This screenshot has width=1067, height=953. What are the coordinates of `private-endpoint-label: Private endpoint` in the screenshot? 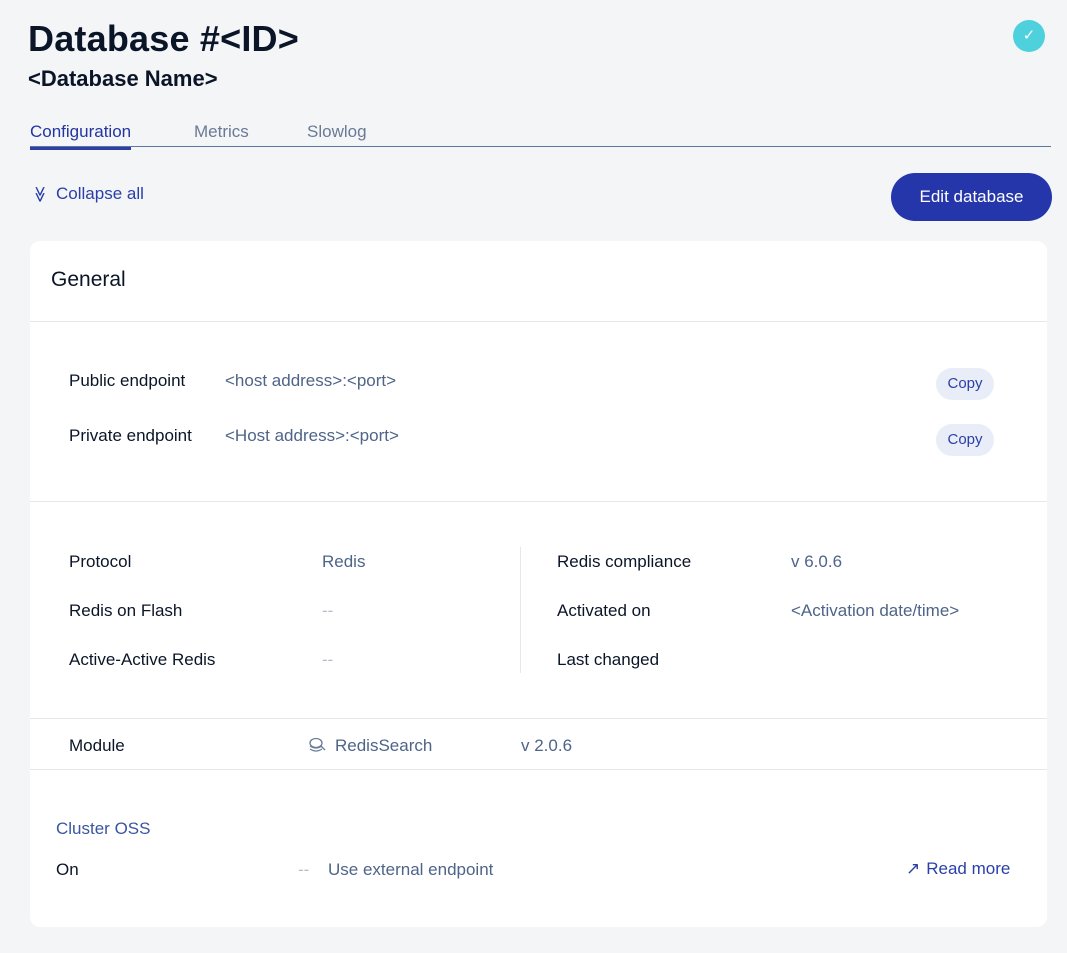 It's located at (130, 435).